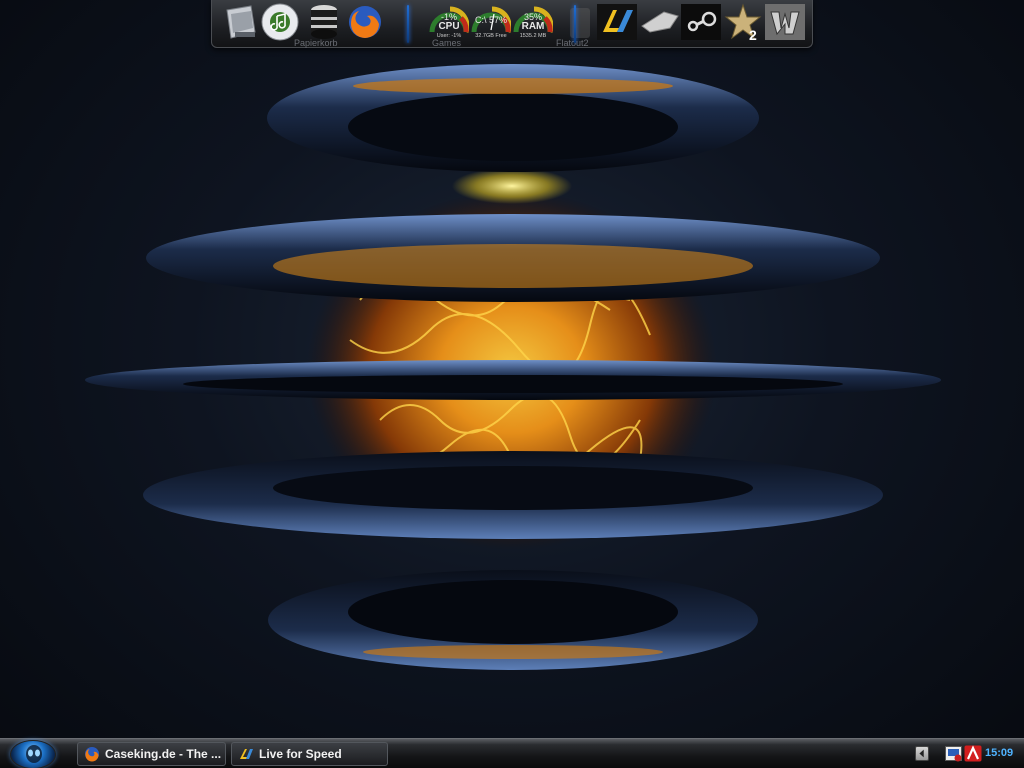 The width and height of the screenshot is (1024, 768). I want to click on disk-percent: C:\ 57%, so click(490, 20).